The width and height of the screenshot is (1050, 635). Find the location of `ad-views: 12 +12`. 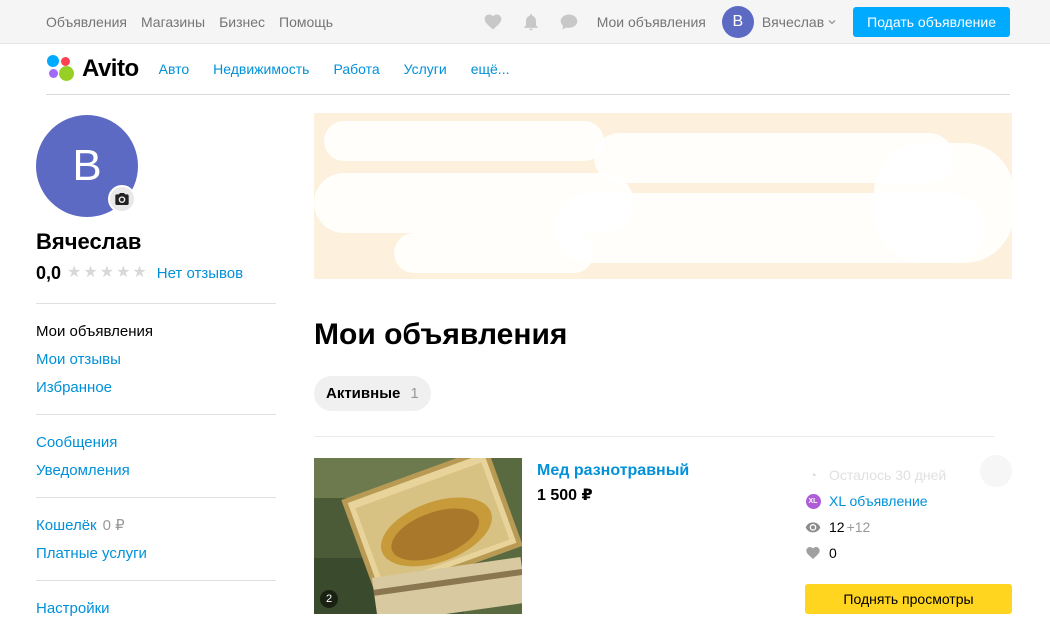

ad-views: 12 +12 is located at coordinates (908, 527).